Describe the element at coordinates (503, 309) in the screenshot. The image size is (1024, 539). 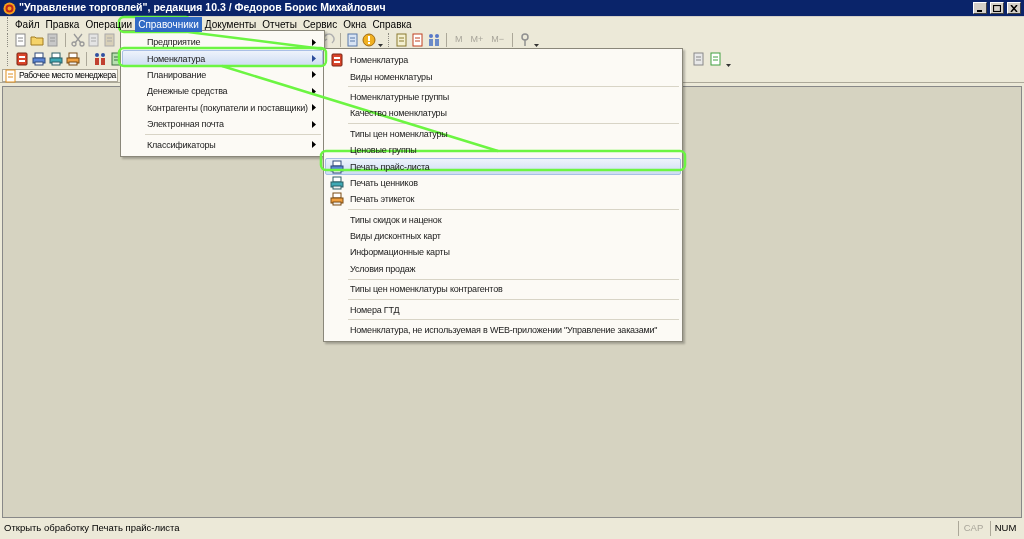
I see `menu-item: Номера ГТД` at that location.